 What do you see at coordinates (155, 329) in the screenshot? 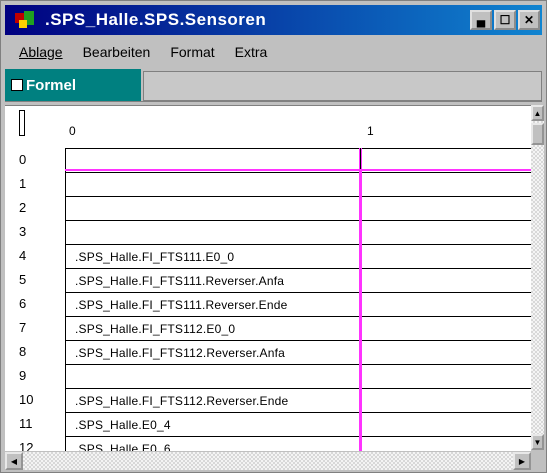
I see `sensor-entry: .SPS_Halle.FI_FTS112.E0_0` at bounding box center [155, 329].